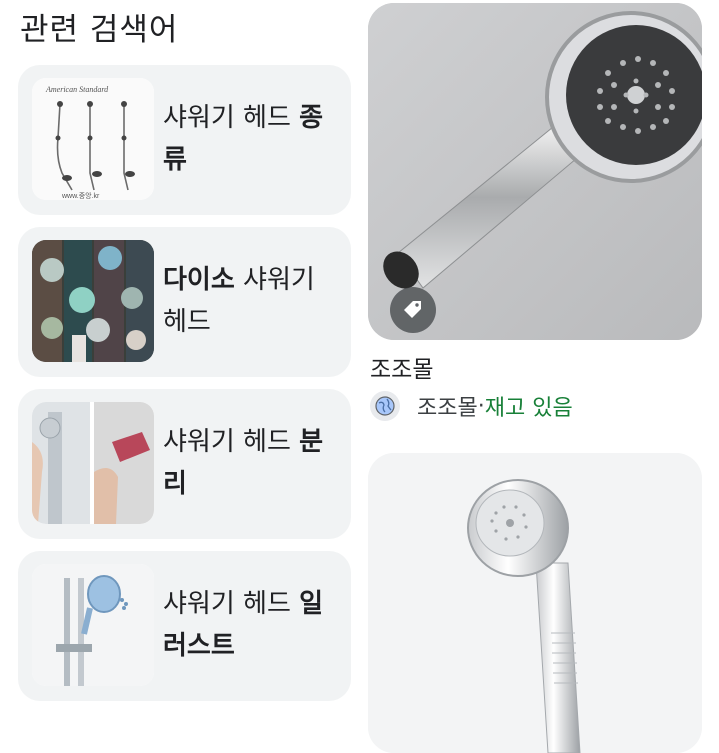  What do you see at coordinates (243, 139) in the screenshot?
I see `related-search-label: 샤워기 헤드 종류` at bounding box center [243, 139].